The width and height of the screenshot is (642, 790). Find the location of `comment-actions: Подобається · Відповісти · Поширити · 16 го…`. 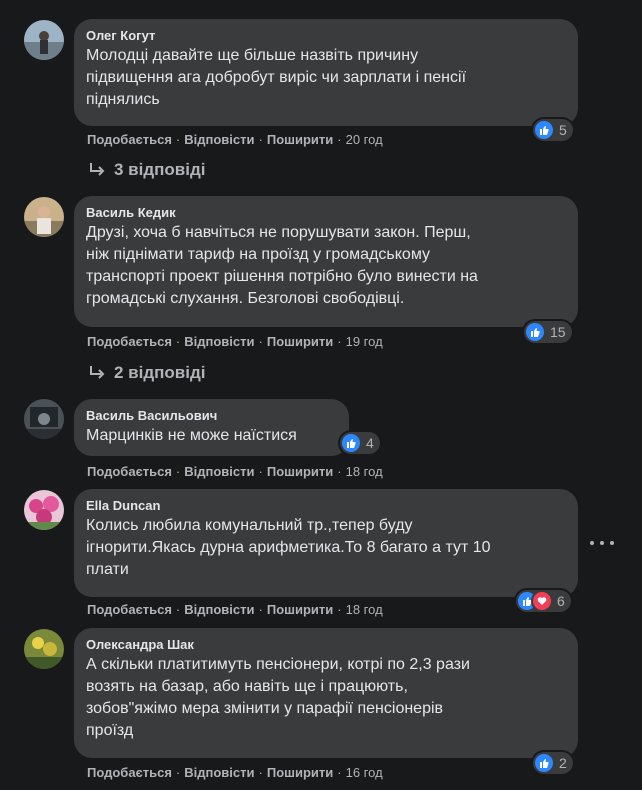

comment-actions: Подобається · Відповісти · Поширити · 16 го… is located at coordinates (235, 773).